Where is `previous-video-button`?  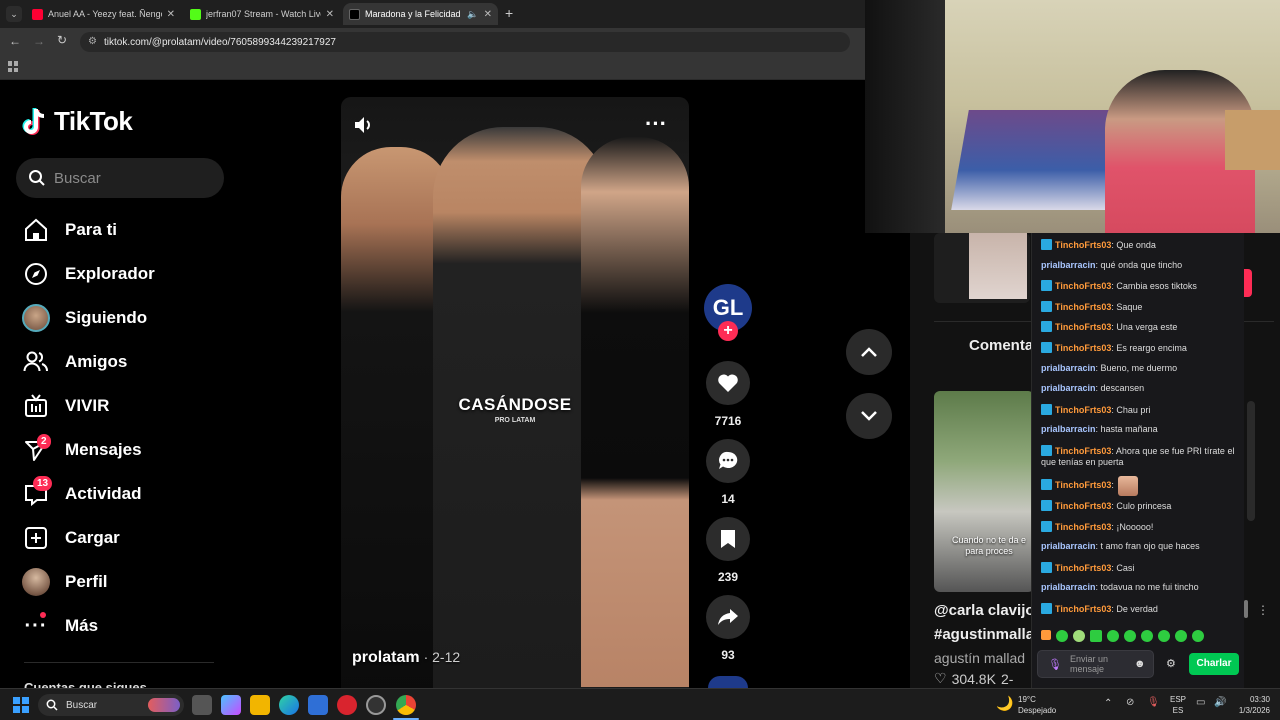
previous-video-button is located at coordinates (869, 352).